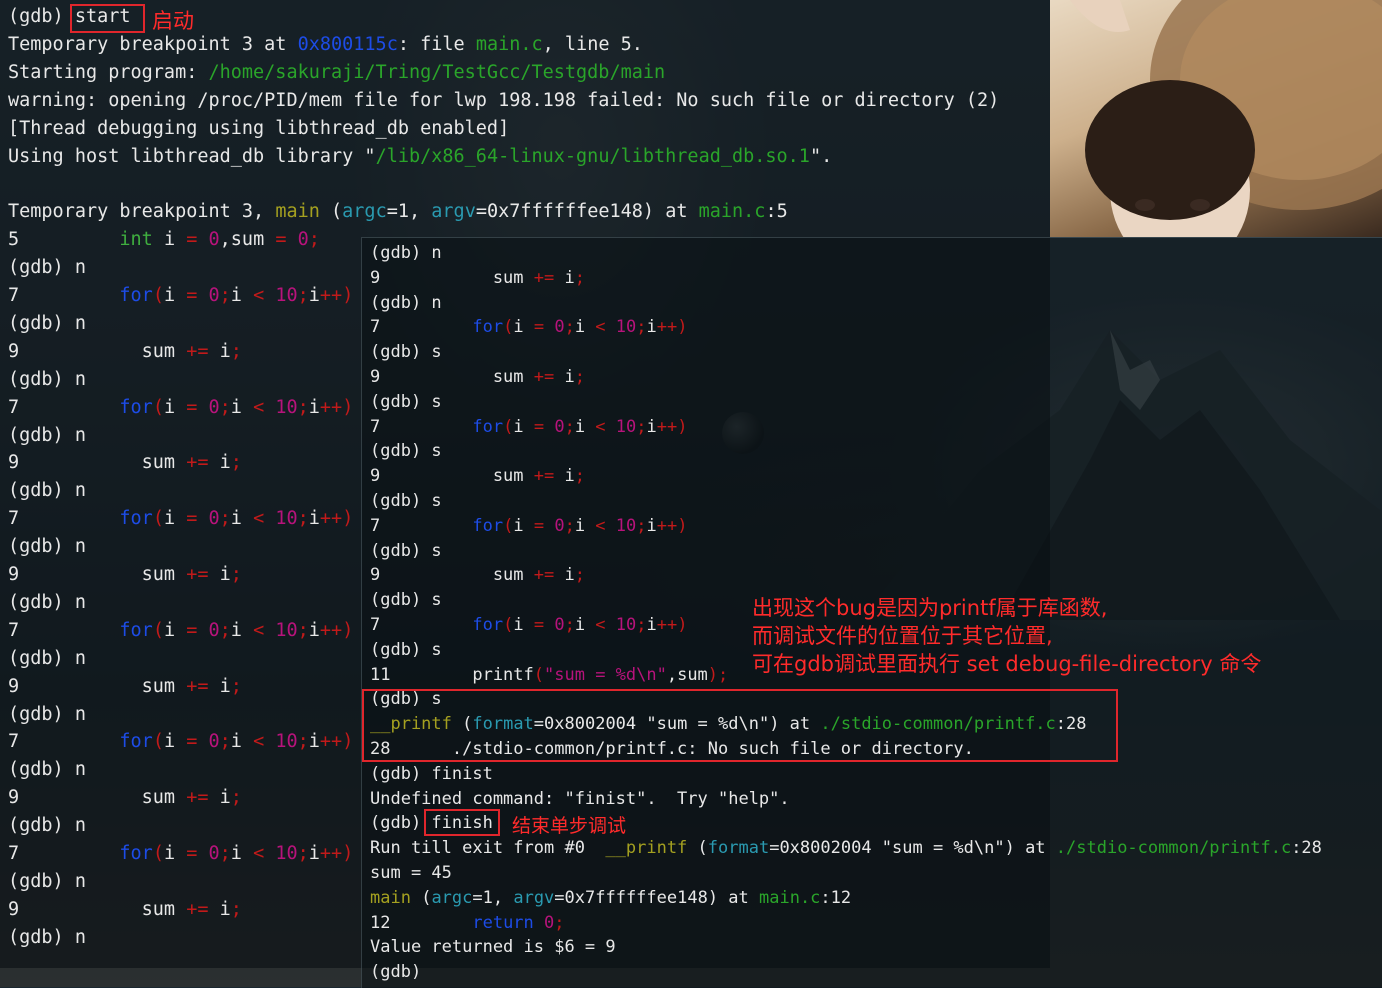  What do you see at coordinates (549, 675) in the screenshot?
I see `terminal-line: 11 printf("sum = %d\n",sum);` at bounding box center [549, 675].